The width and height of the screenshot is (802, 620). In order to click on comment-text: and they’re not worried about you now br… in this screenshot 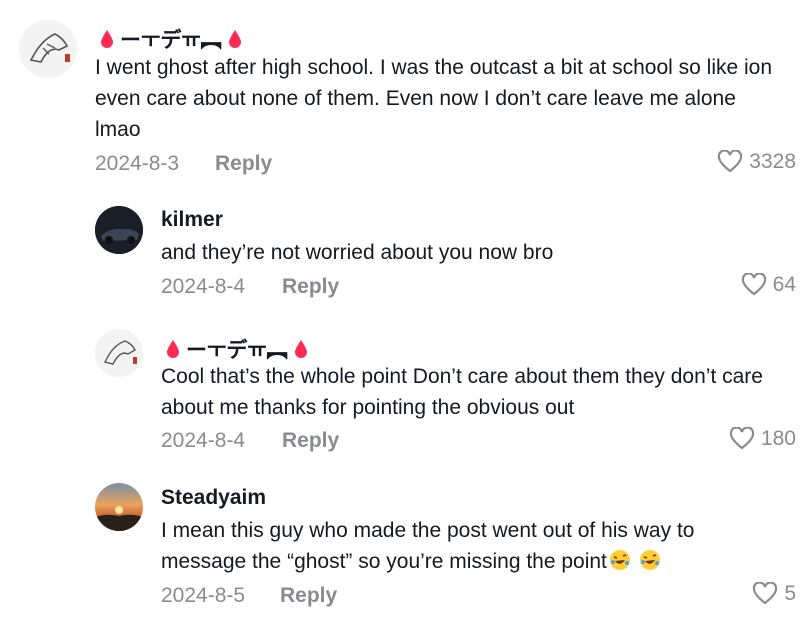, I will do `click(357, 252)`.